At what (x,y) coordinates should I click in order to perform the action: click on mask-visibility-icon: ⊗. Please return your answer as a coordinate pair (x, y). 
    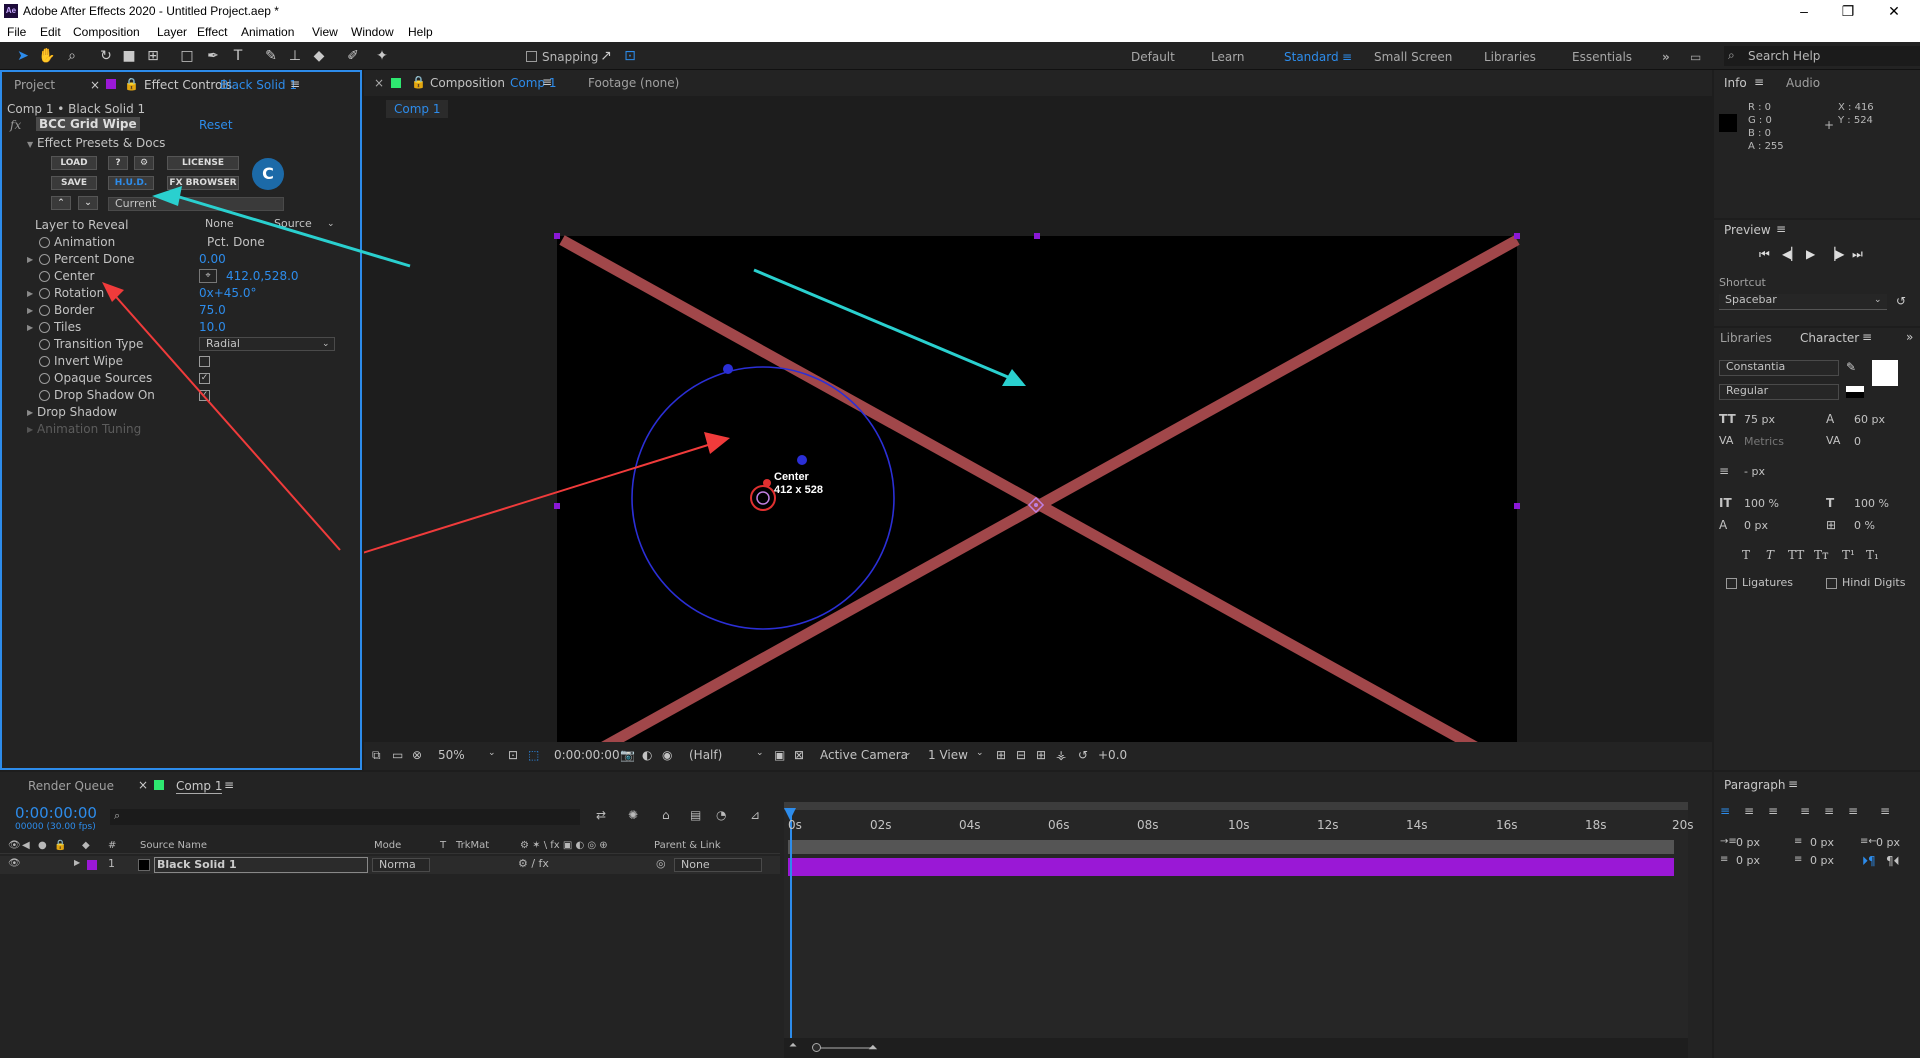
    Looking at the image, I should click on (417, 755).